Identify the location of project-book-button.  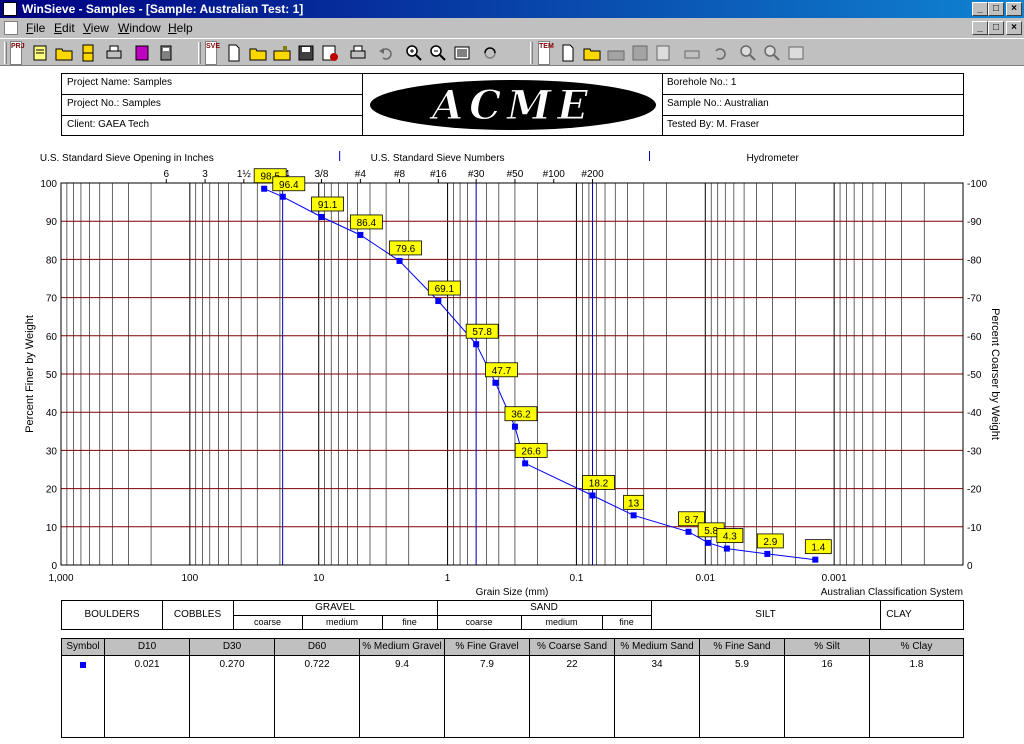
(142, 53).